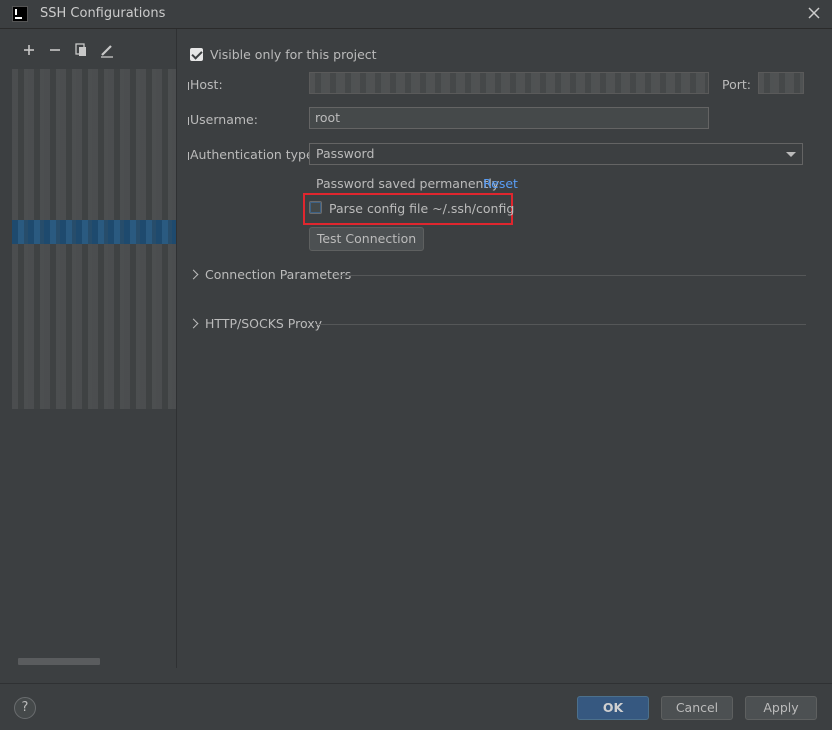  What do you see at coordinates (59, 661) in the screenshot?
I see `horizontal-scrollbar` at bounding box center [59, 661].